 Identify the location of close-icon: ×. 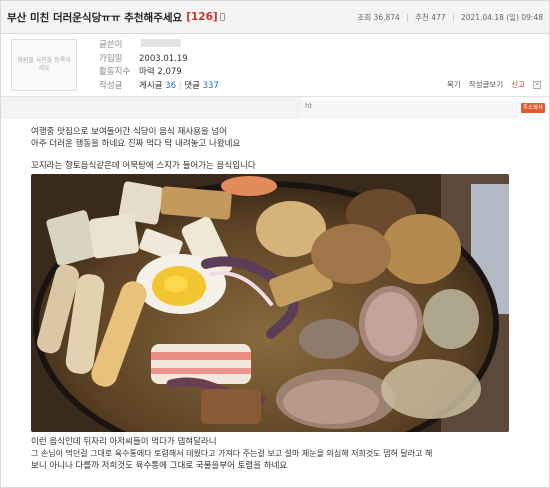
(537, 84).